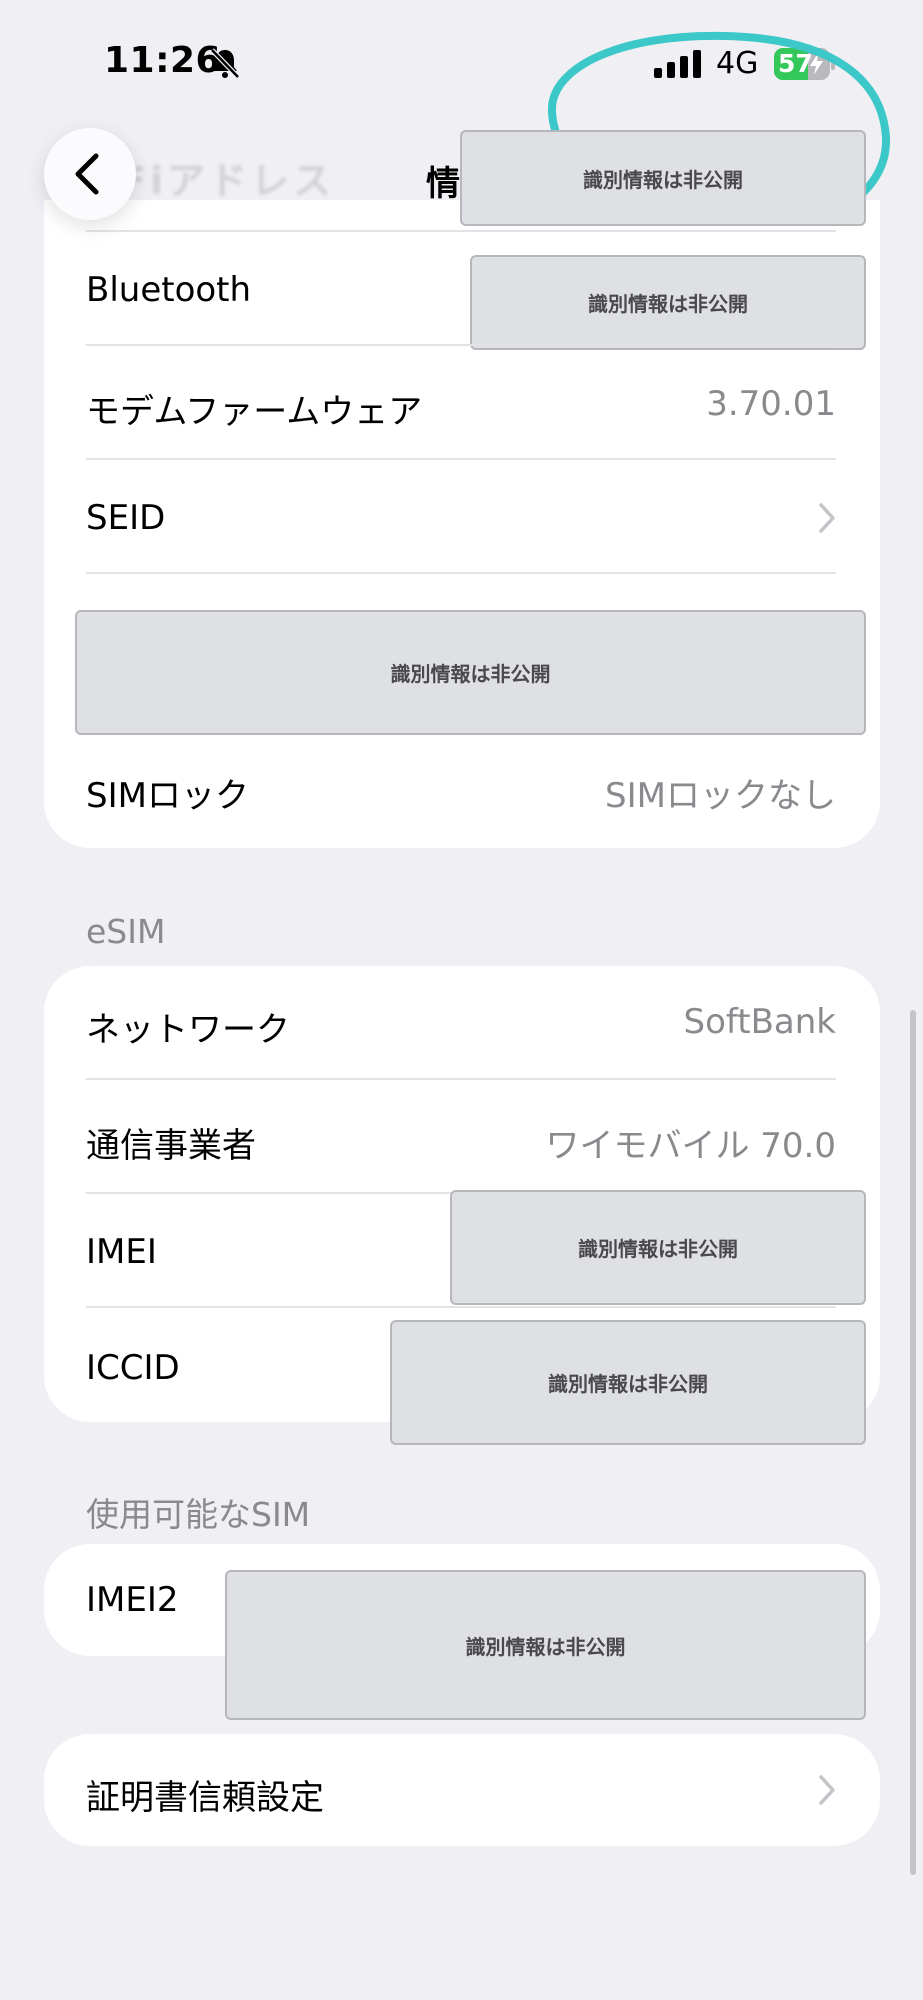 The width and height of the screenshot is (923, 2000). I want to click on esim-section-header: eSIM, so click(126, 931).